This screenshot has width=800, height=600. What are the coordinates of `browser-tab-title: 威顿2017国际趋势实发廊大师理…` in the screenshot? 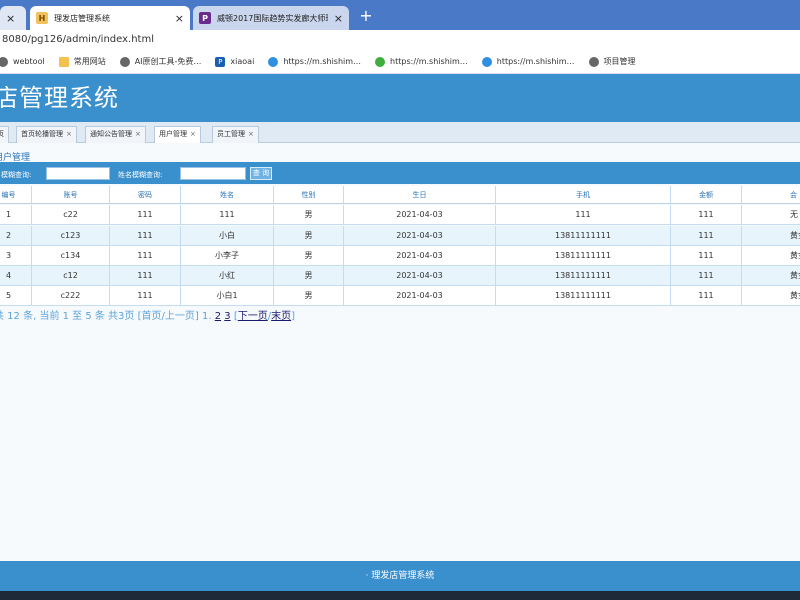 It's located at (272, 18).